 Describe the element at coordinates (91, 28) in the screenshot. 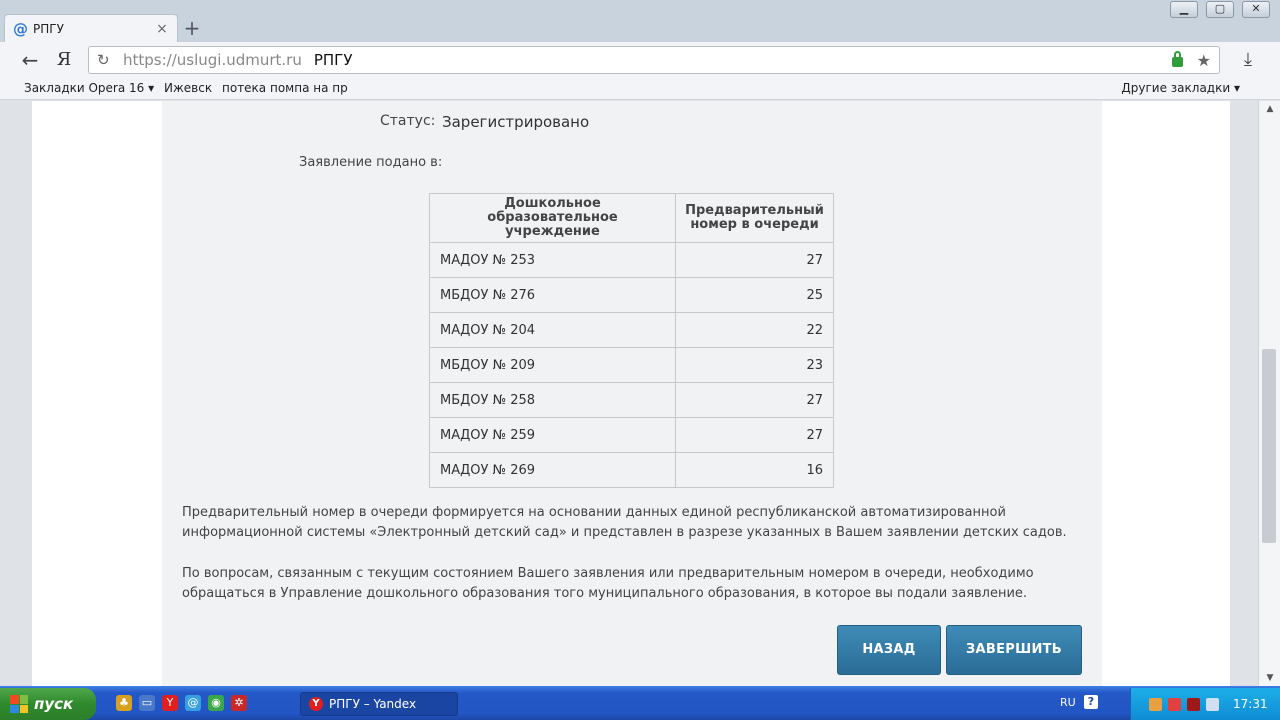

I see `browser-tab: @ РПГУ ×` at that location.